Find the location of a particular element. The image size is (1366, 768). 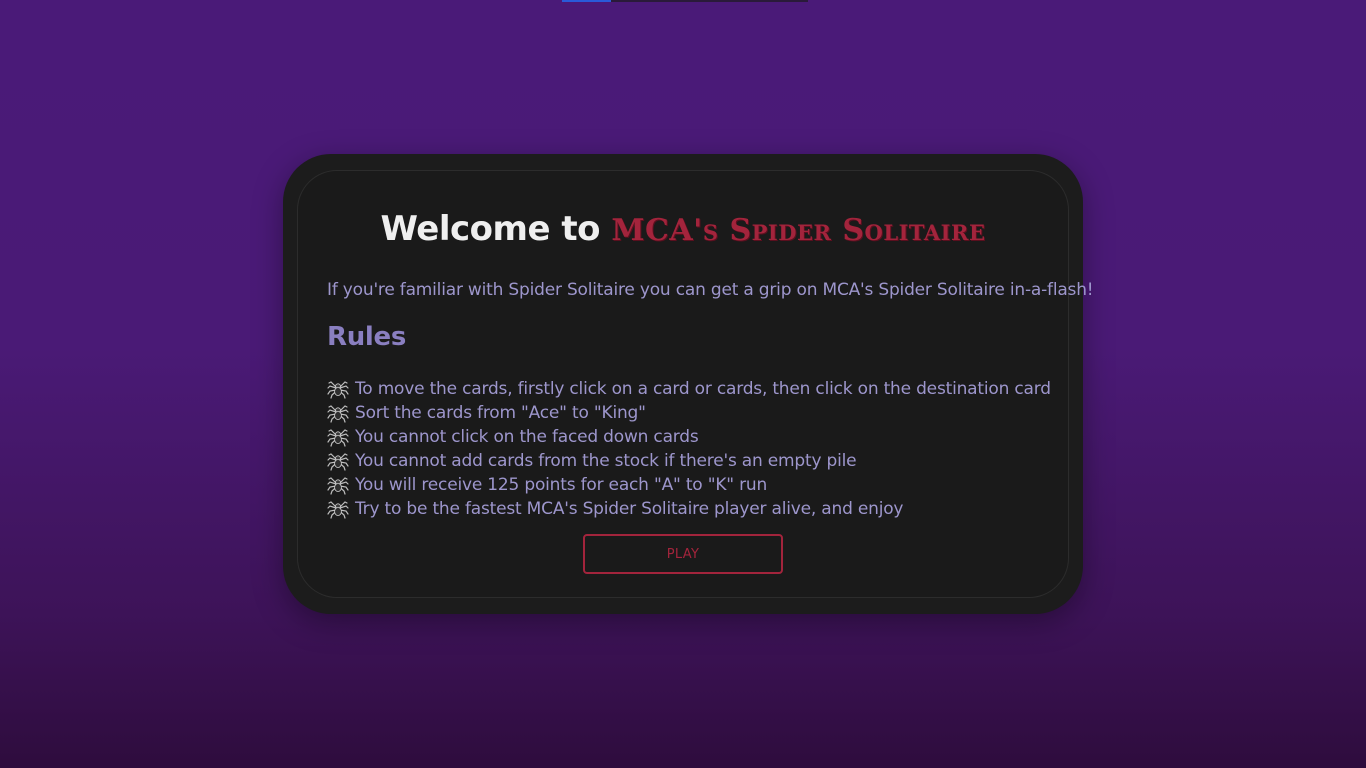

rule-text: You cannot click on the faced down cards is located at coordinates (527, 437).